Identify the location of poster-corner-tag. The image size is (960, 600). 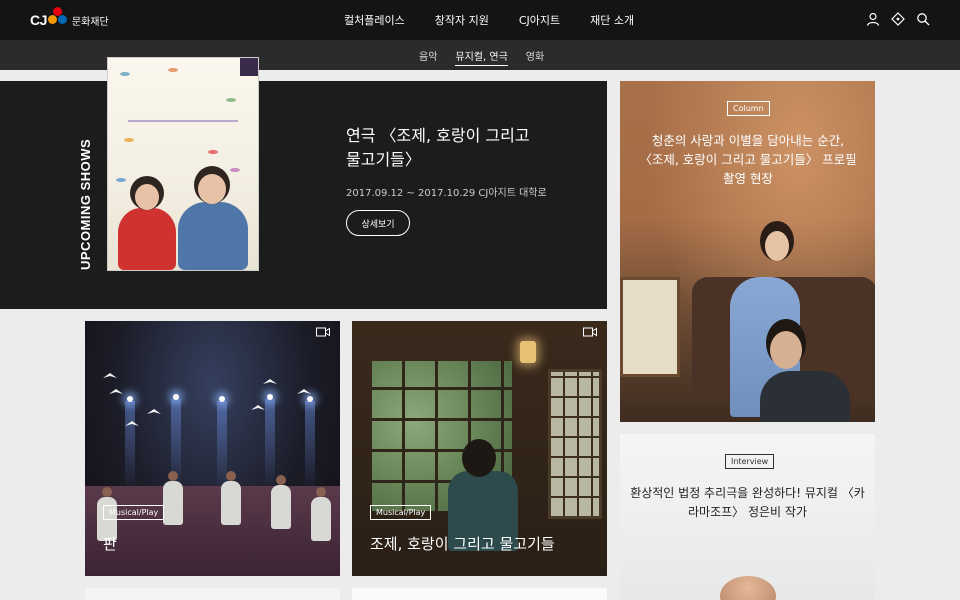
(249, 67).